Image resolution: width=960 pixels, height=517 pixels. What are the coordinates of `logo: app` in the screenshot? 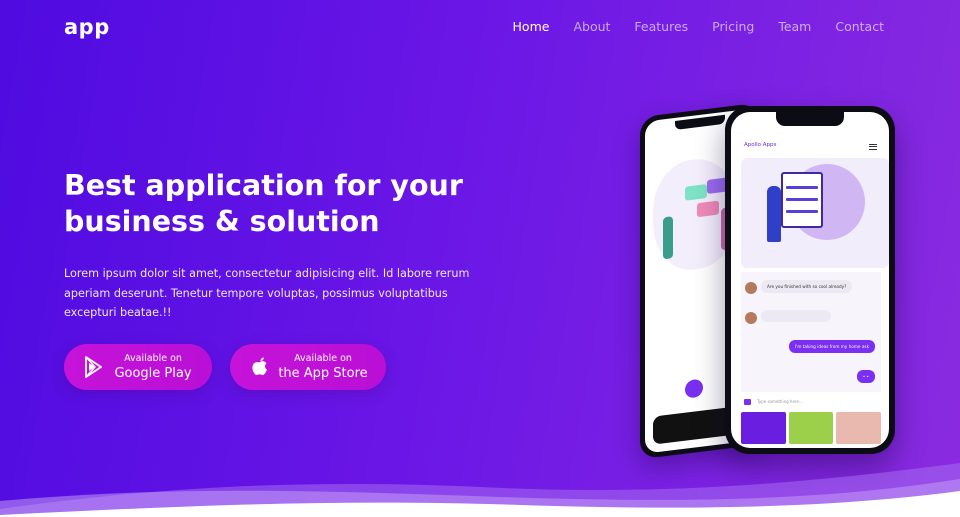 It's located at (87, 27).